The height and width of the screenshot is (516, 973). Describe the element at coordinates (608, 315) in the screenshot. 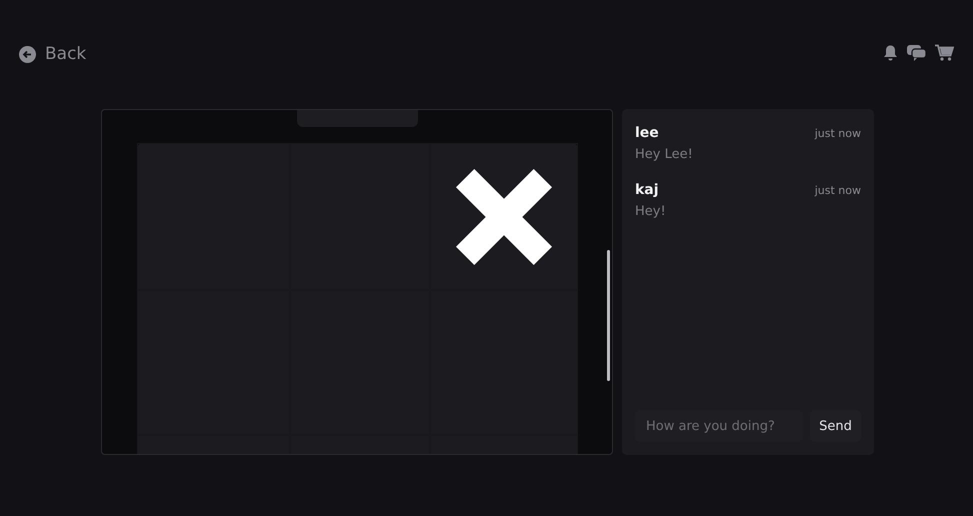

I see `scrollbar` at that location.